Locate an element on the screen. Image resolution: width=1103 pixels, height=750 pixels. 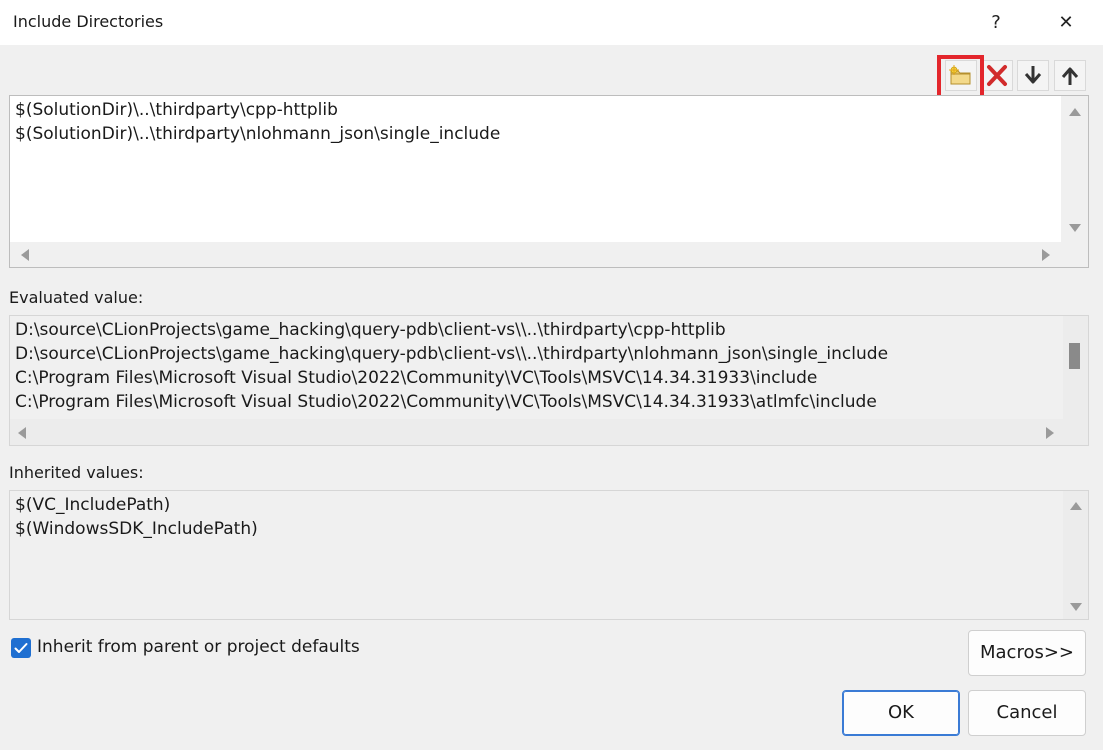
evaluated-label: Evaluated value: is located at coordinates (76, 297).